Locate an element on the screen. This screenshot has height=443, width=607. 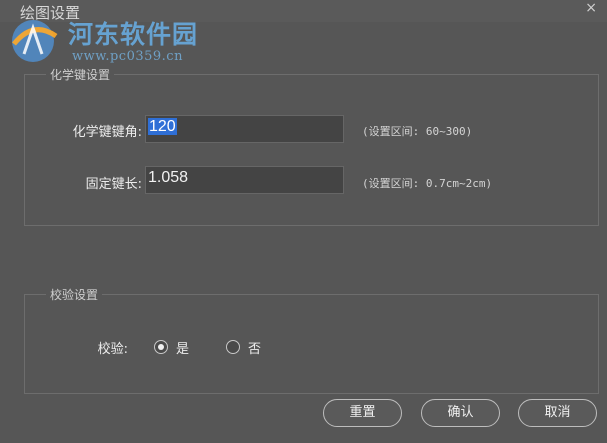
validation-label: 校验: is located at coordinates (112, 349).